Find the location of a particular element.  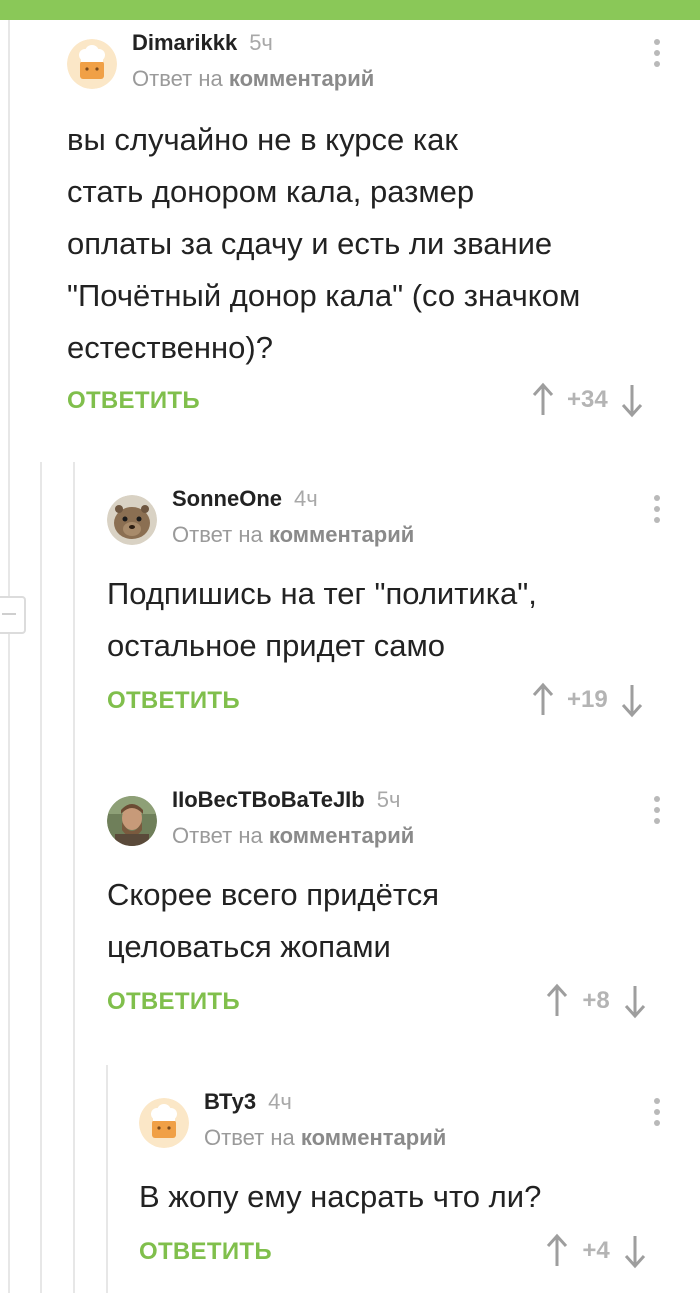

top-bar is located at coordinates (350, 10).